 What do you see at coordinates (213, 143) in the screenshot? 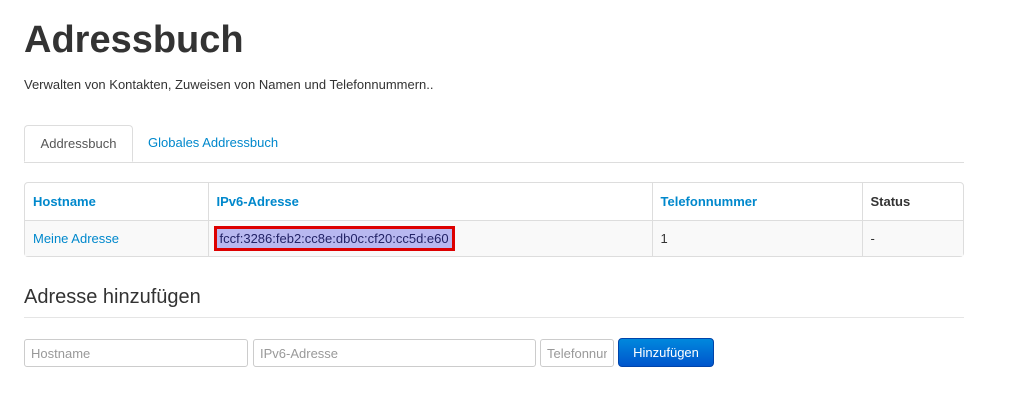
I see `tab-globales-addressbuch: Globales Addressbuch` at bounding box center [213, 143].